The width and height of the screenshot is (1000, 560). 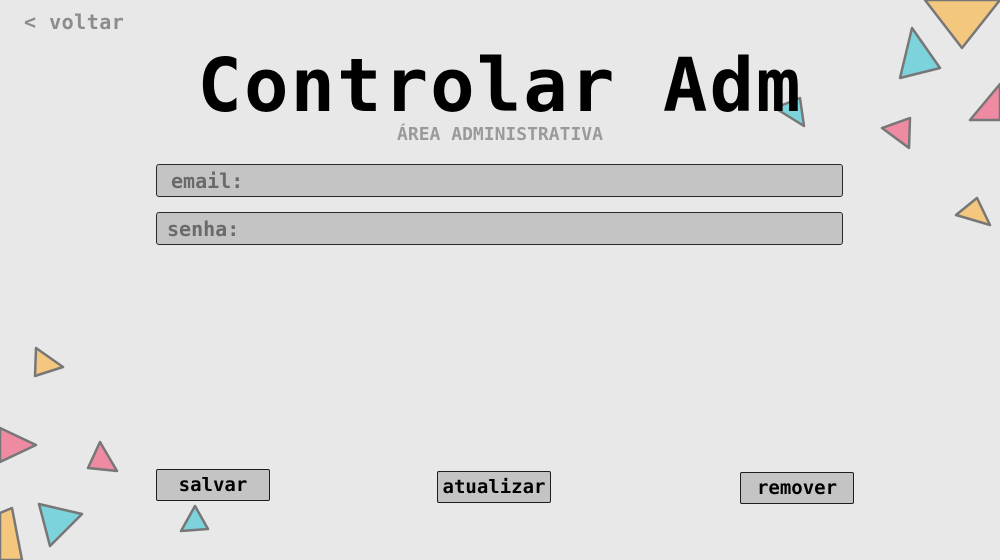 What do you see at coordinates (213, 485) in the screenshot?
I see `save-button: salvar` at bounding box center [213, 485].